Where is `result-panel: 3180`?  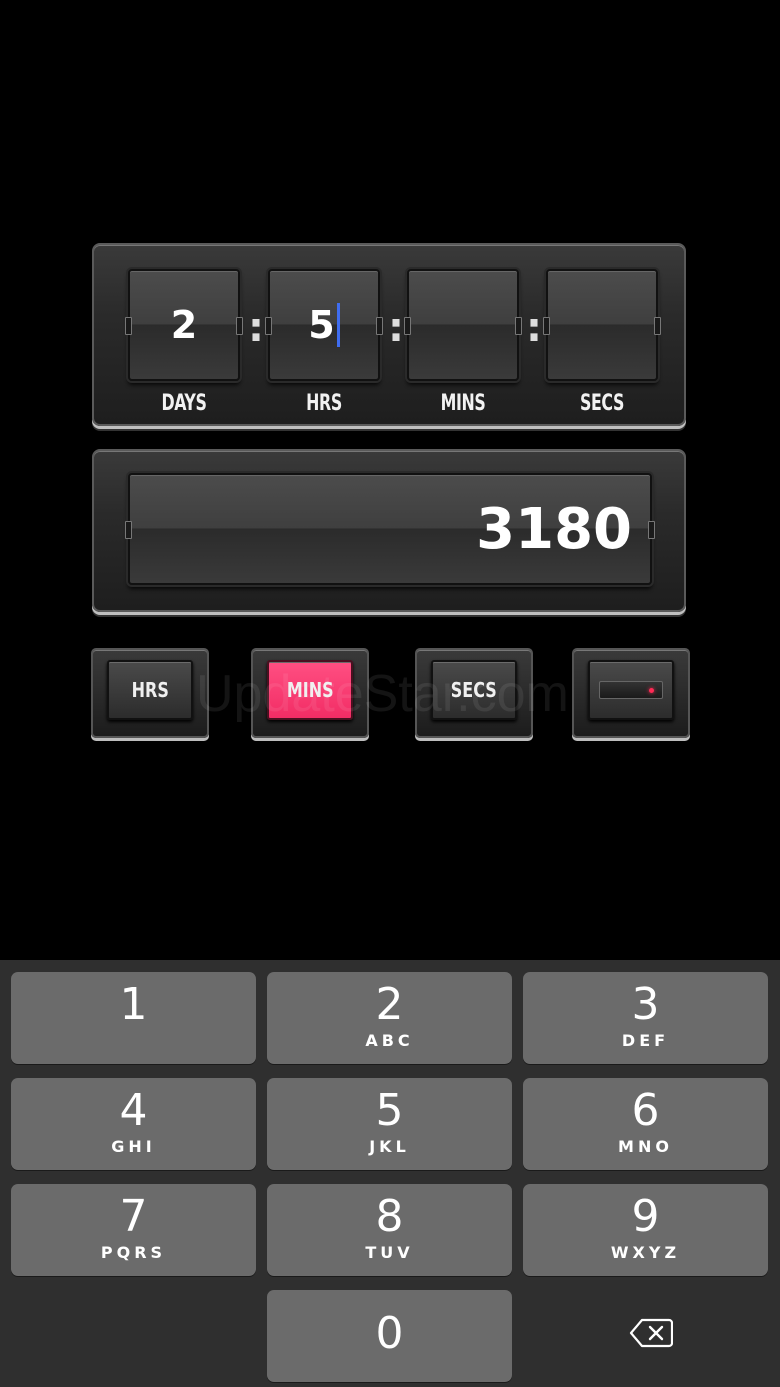 result-panel: 3180 is located at coordinates (389, 530).